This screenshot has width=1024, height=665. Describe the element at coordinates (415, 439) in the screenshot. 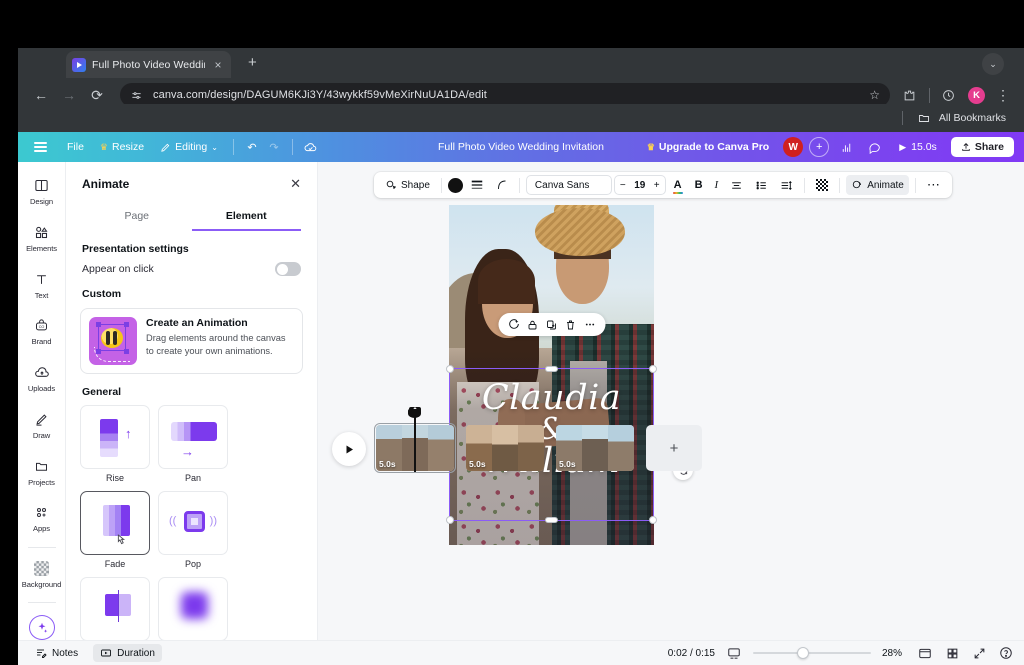

I see `playhead` at that location.